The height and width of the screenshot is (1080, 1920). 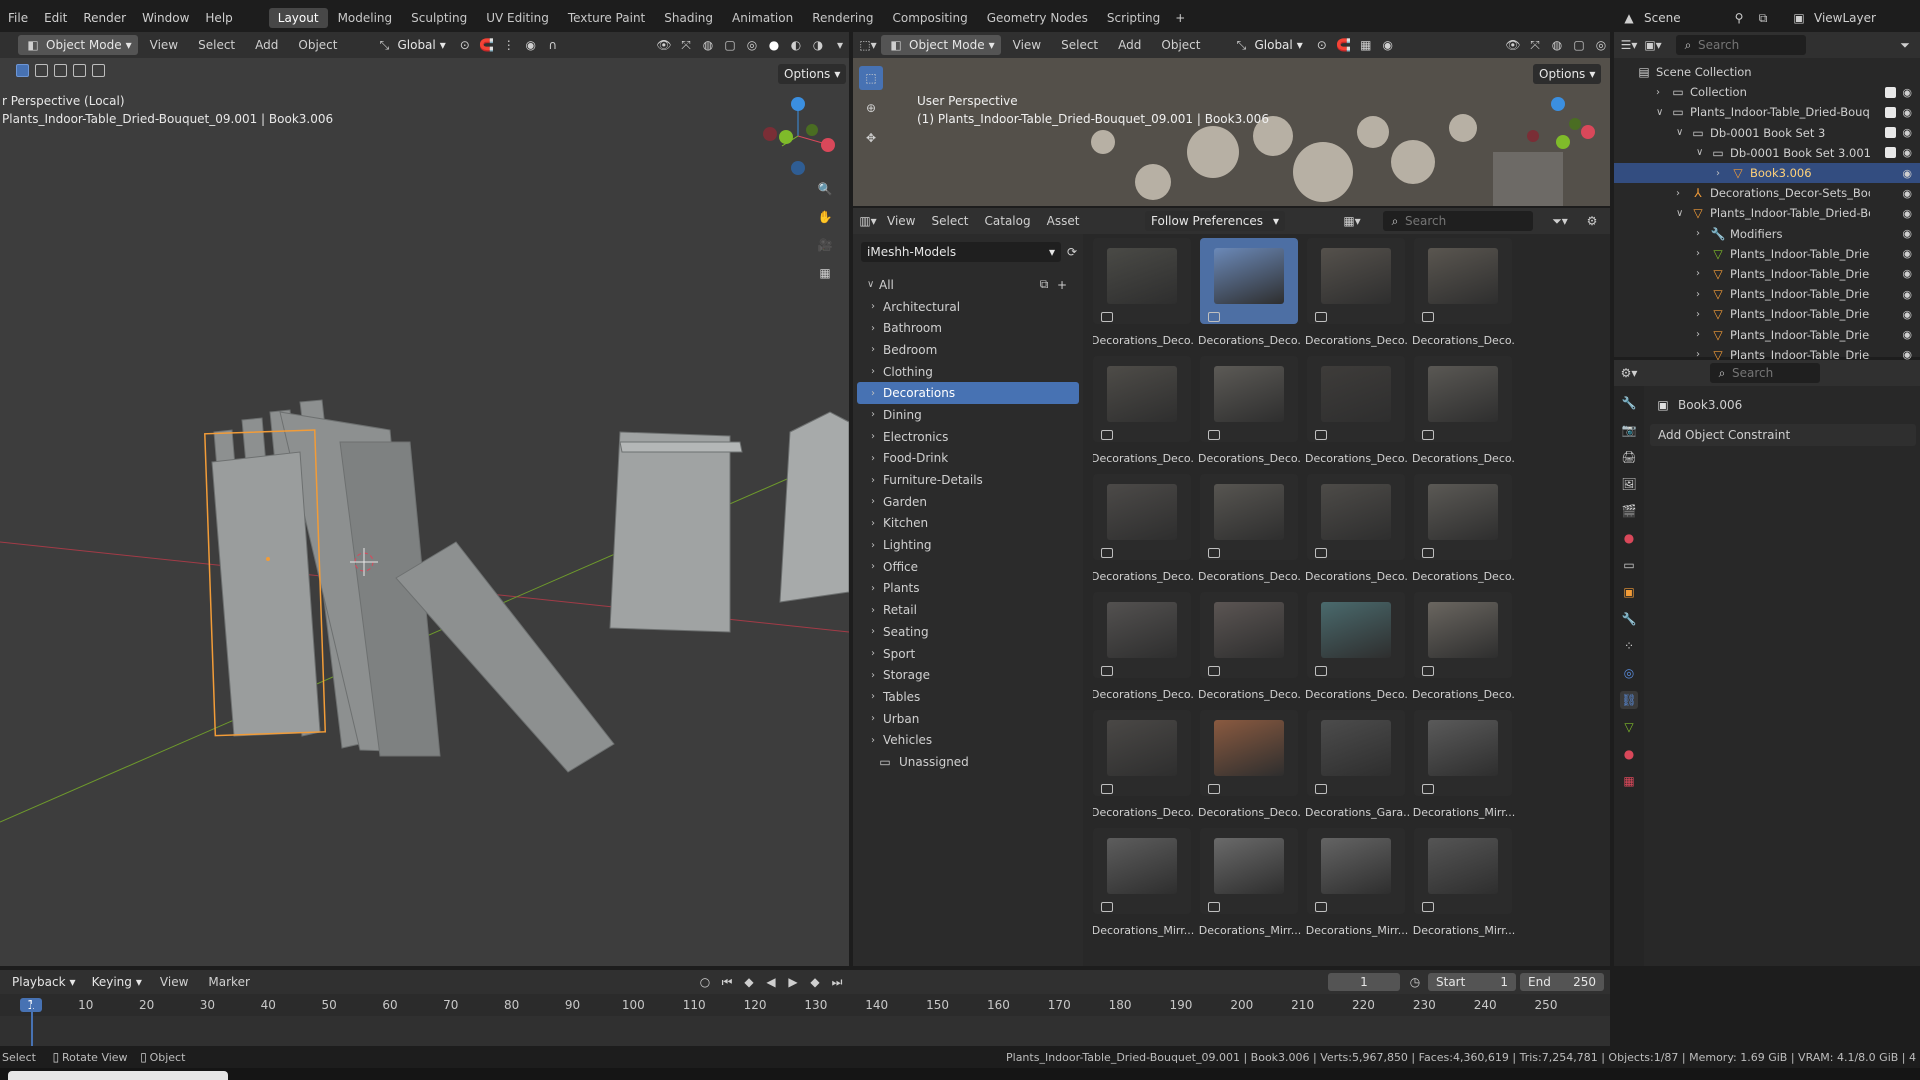 What do you see at coordinates (174, 982) in the screenshot?
I see `timeline-view-menu: View` at bounding box center [174, 982].